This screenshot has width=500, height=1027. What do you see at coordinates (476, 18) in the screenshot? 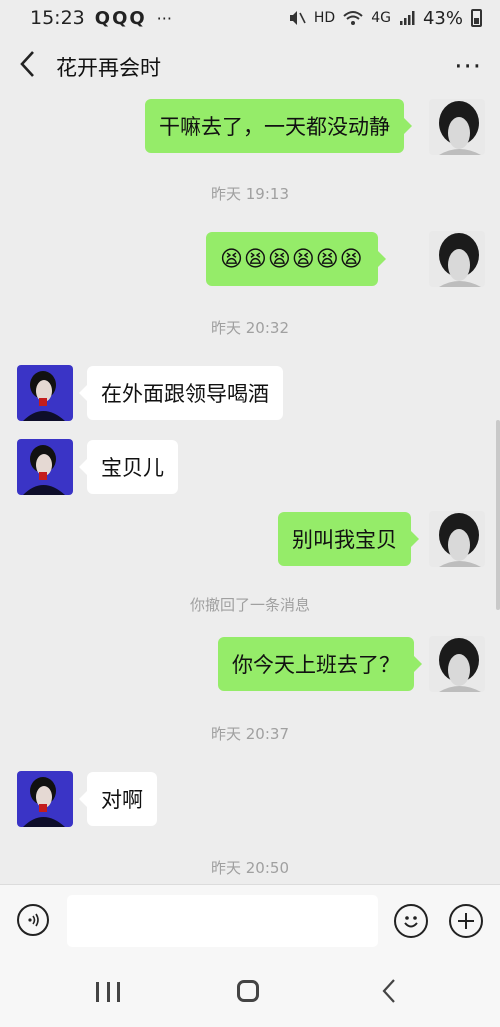
I see `battery-icon` at bounding box center [476, 18].